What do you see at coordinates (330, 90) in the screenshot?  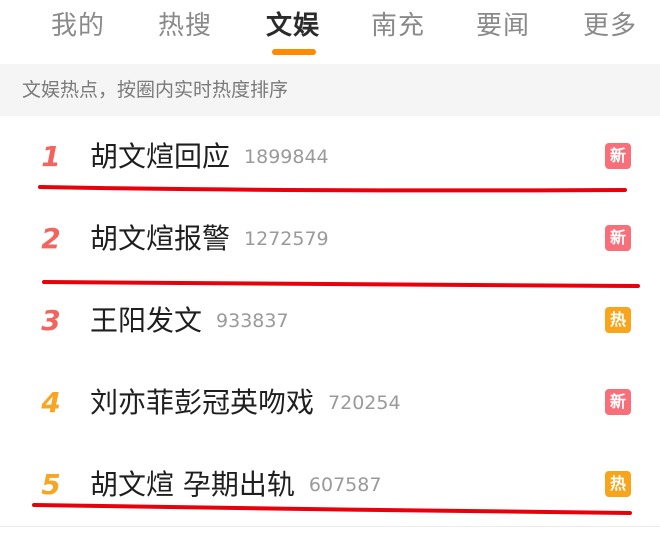 I see `list-subheader: 文娱热点，按圈内实时热度排序` at bounding box center [330, 90].